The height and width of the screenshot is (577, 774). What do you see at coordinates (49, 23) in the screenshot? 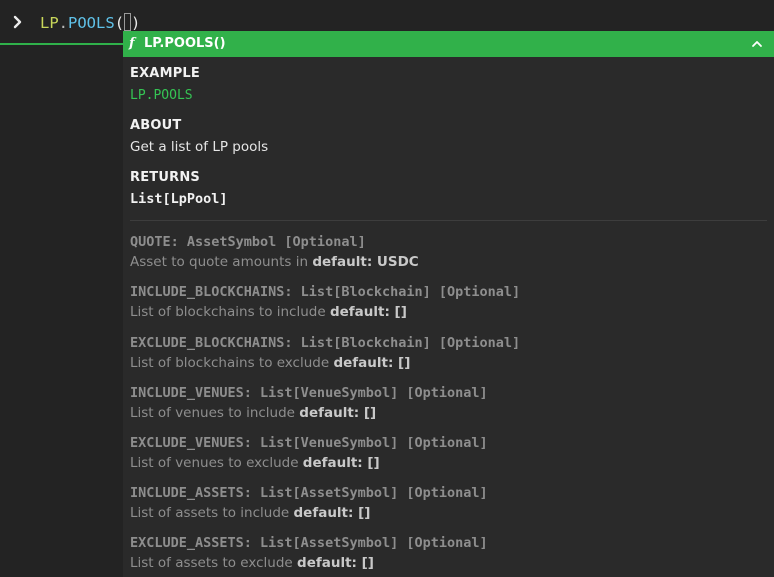
I see `command-namespace: LP` at bounding box center [49, 23].